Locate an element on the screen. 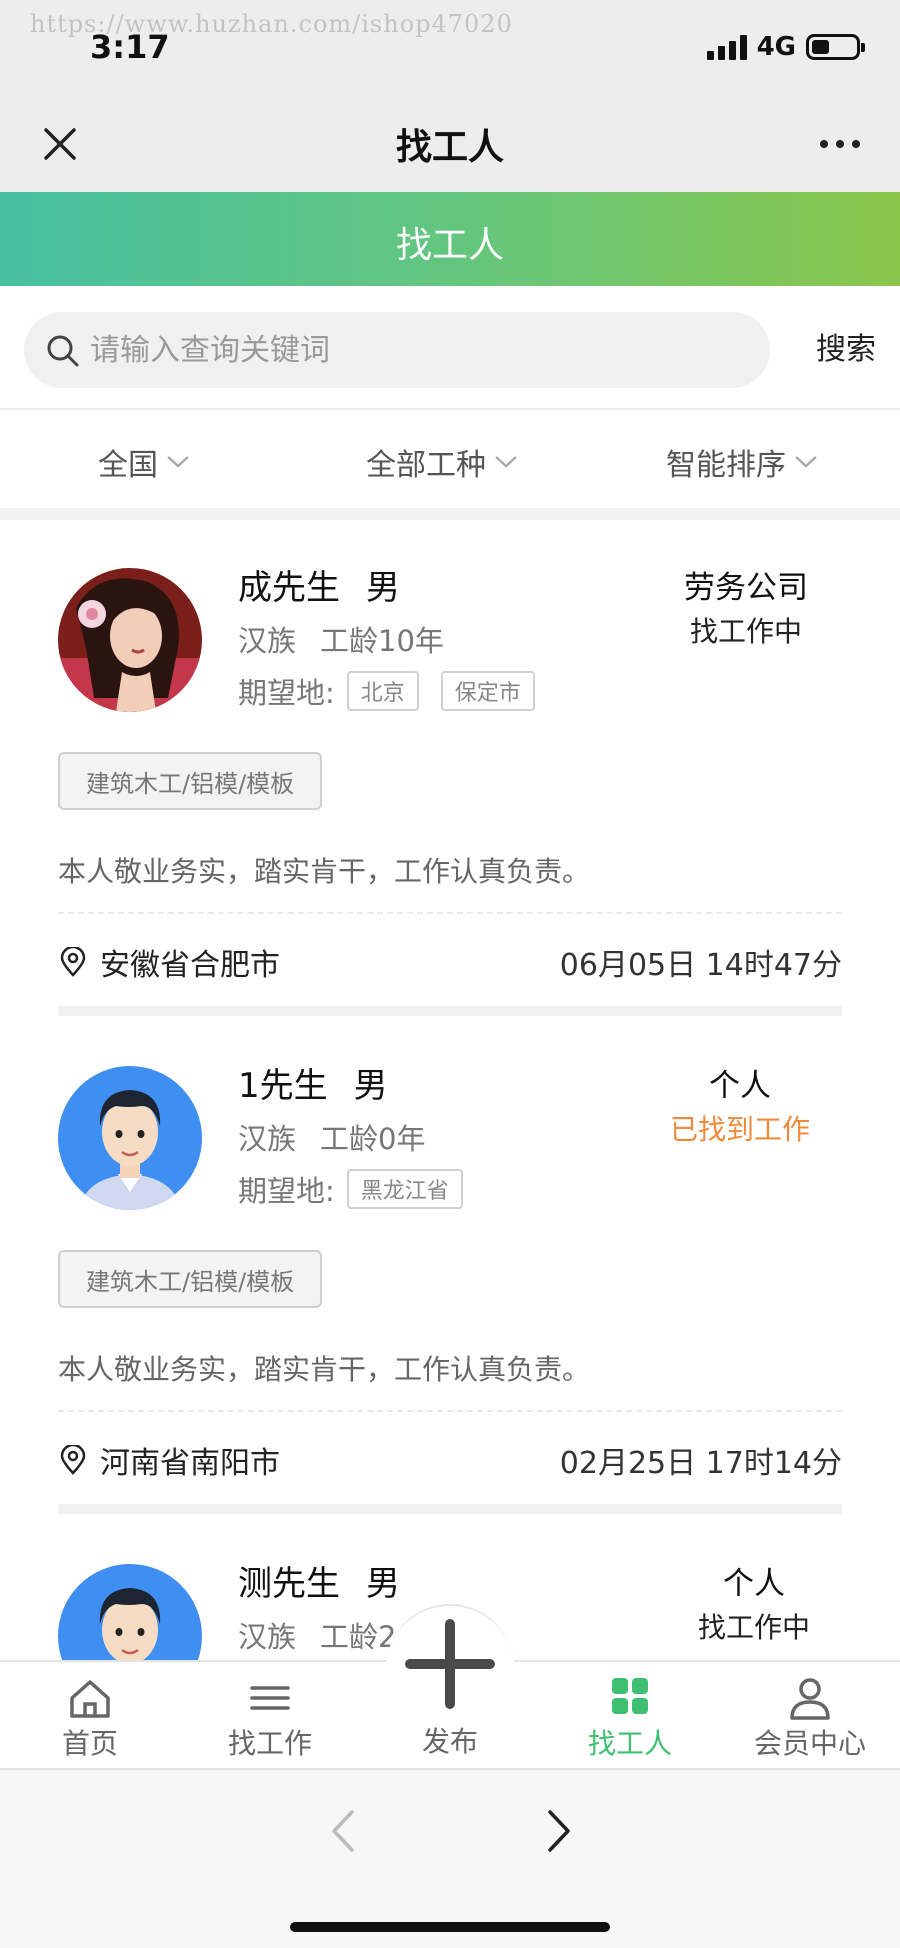  network-type: 4G is located at coordinates (776, 47).